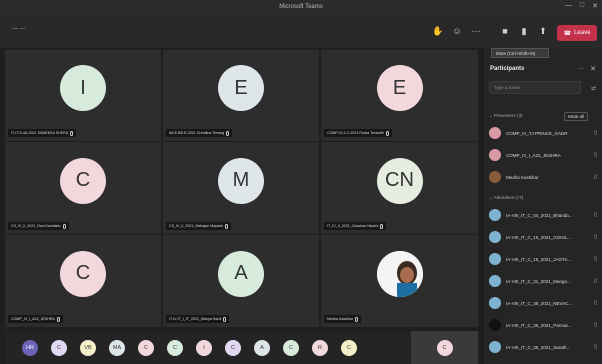 The image size is (602, 364). Describe the element at coordinates (241, 188) in the screenshot. I see `video-tile: M CS_IV_II_2021_Mahajan Mayank` at that location.